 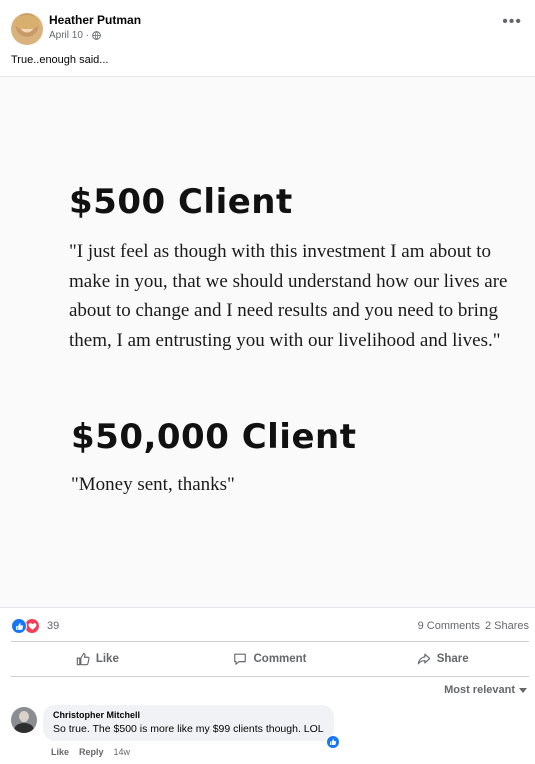 What do you see at coordinates (267, 24) in the screenshot?
I see `post-header: Heather Putman April 10 · •••` at bounding box center [267, 24].